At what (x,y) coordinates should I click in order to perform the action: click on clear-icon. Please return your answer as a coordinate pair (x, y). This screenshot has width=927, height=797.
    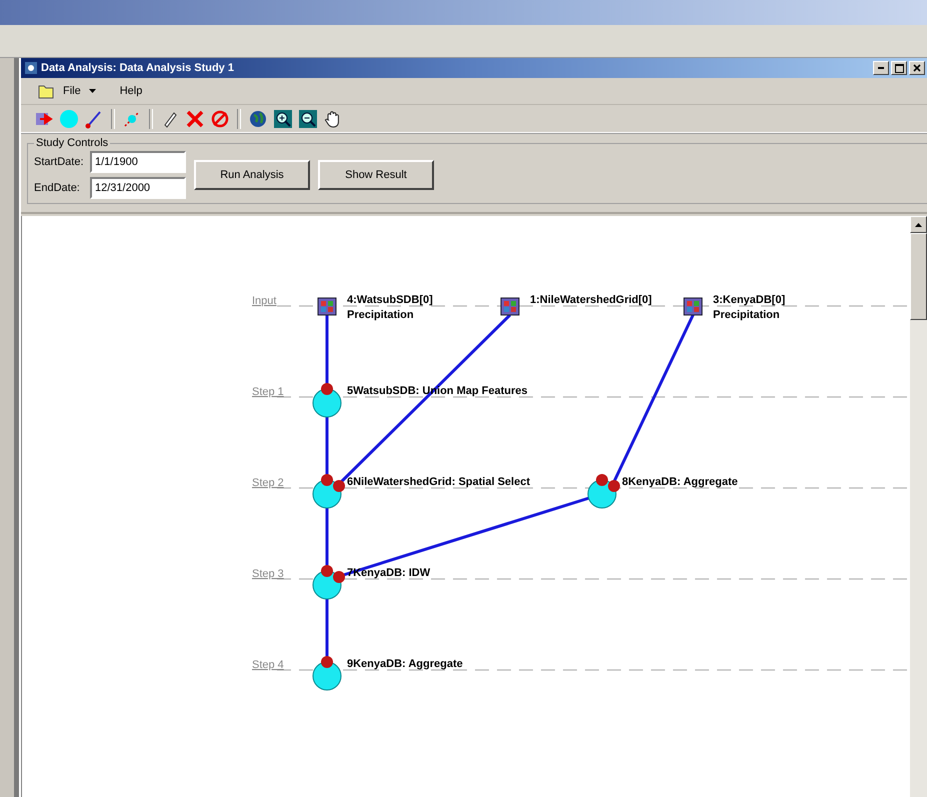
    Looking at the image, I should click on (220, 118).